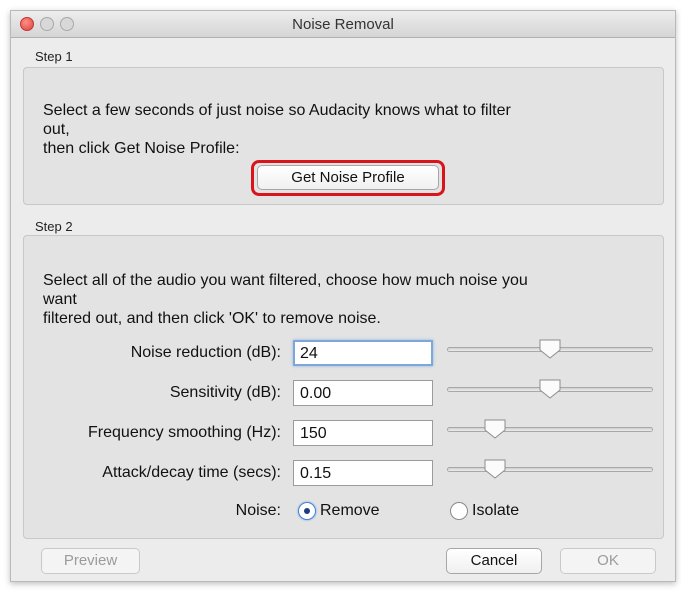 The height and width of the screenshot is (592, 681). Describe the element at coordinates (550, 389) in the screenshot. I see `sensitivity-slider-thumb` at that location.